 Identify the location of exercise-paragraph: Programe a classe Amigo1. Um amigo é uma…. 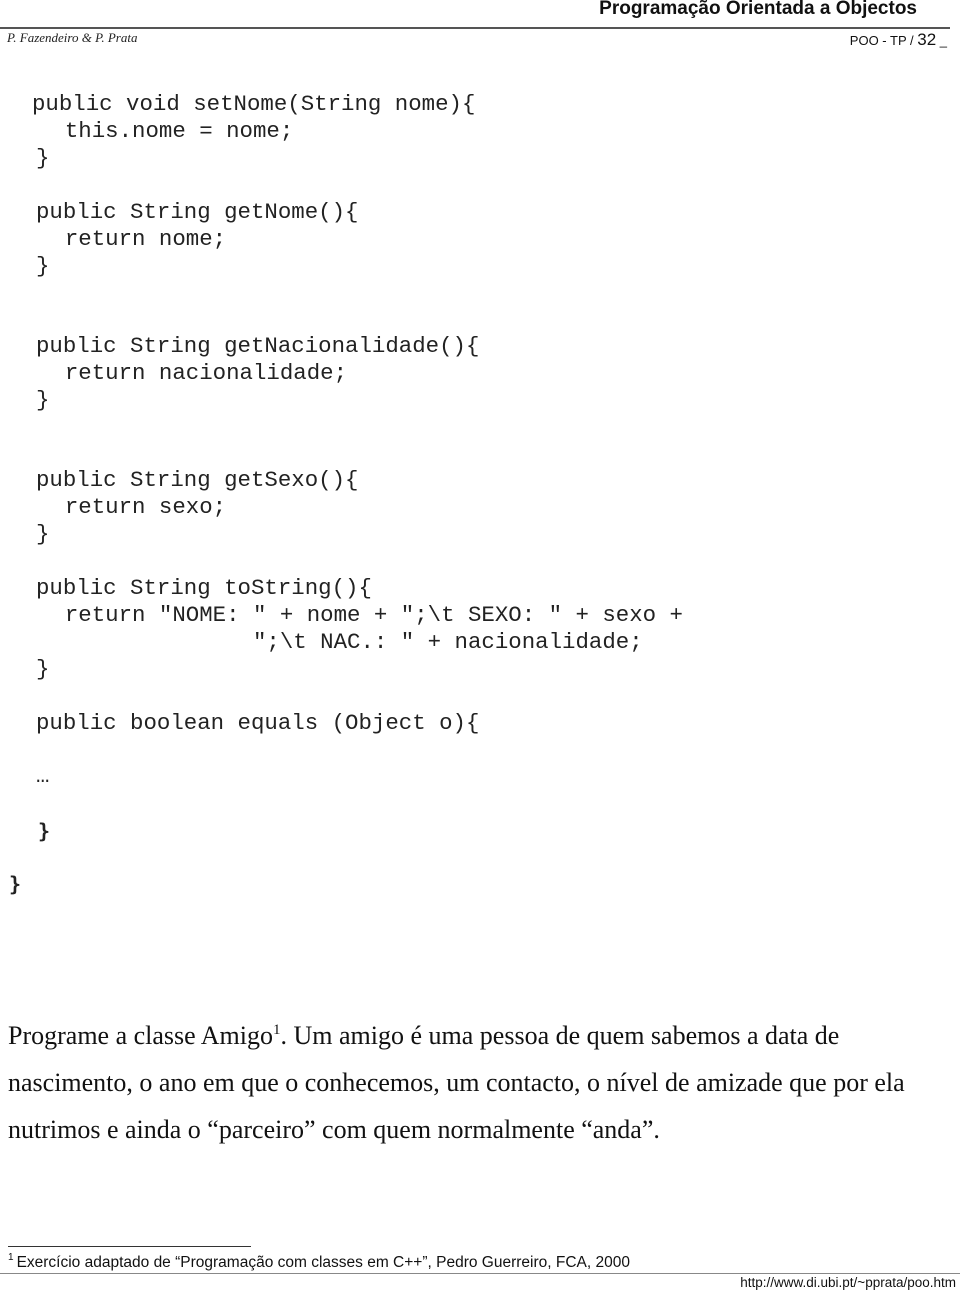
(480, 1082).